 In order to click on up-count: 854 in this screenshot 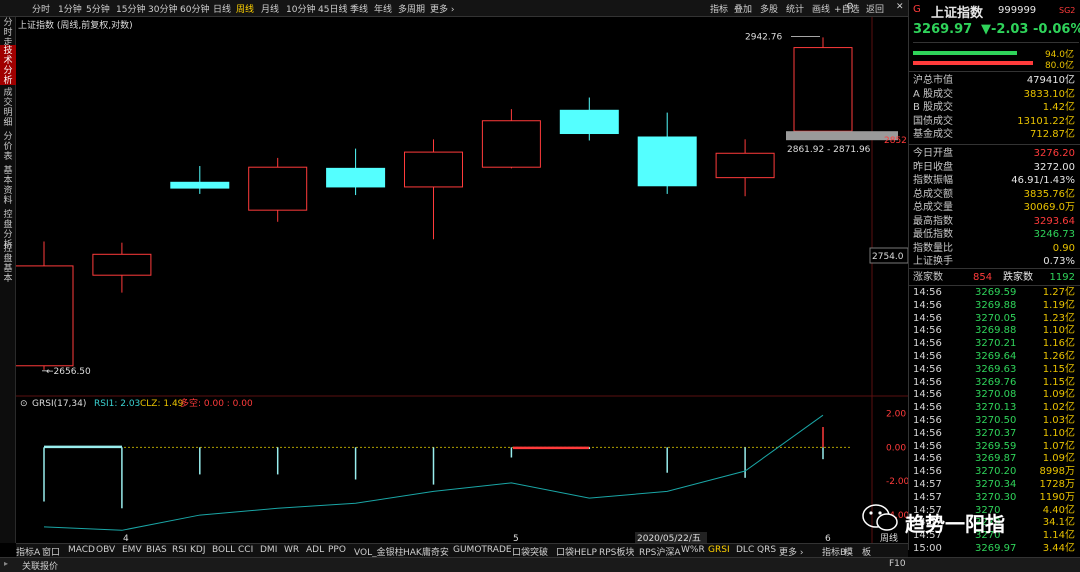, I will do `click(983, 277)`.